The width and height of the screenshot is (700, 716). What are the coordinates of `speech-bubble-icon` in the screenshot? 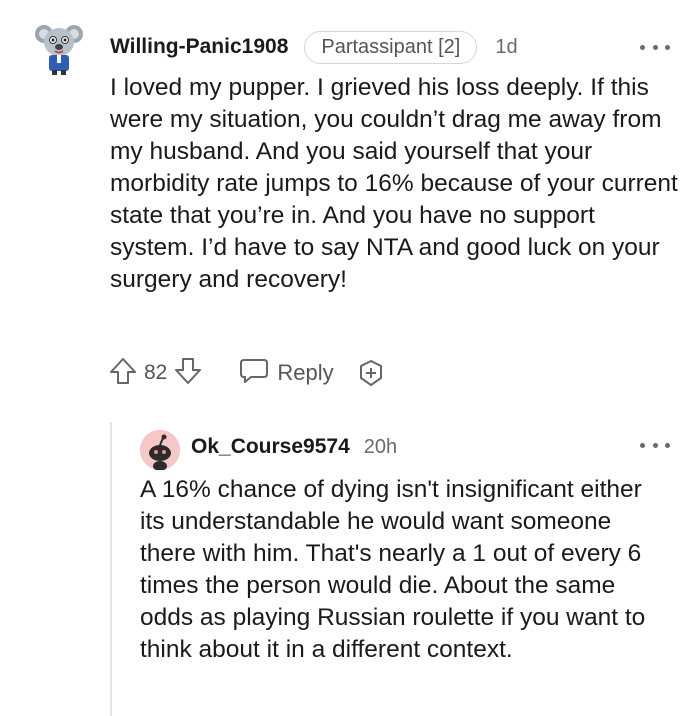 It's located at (254, 373).